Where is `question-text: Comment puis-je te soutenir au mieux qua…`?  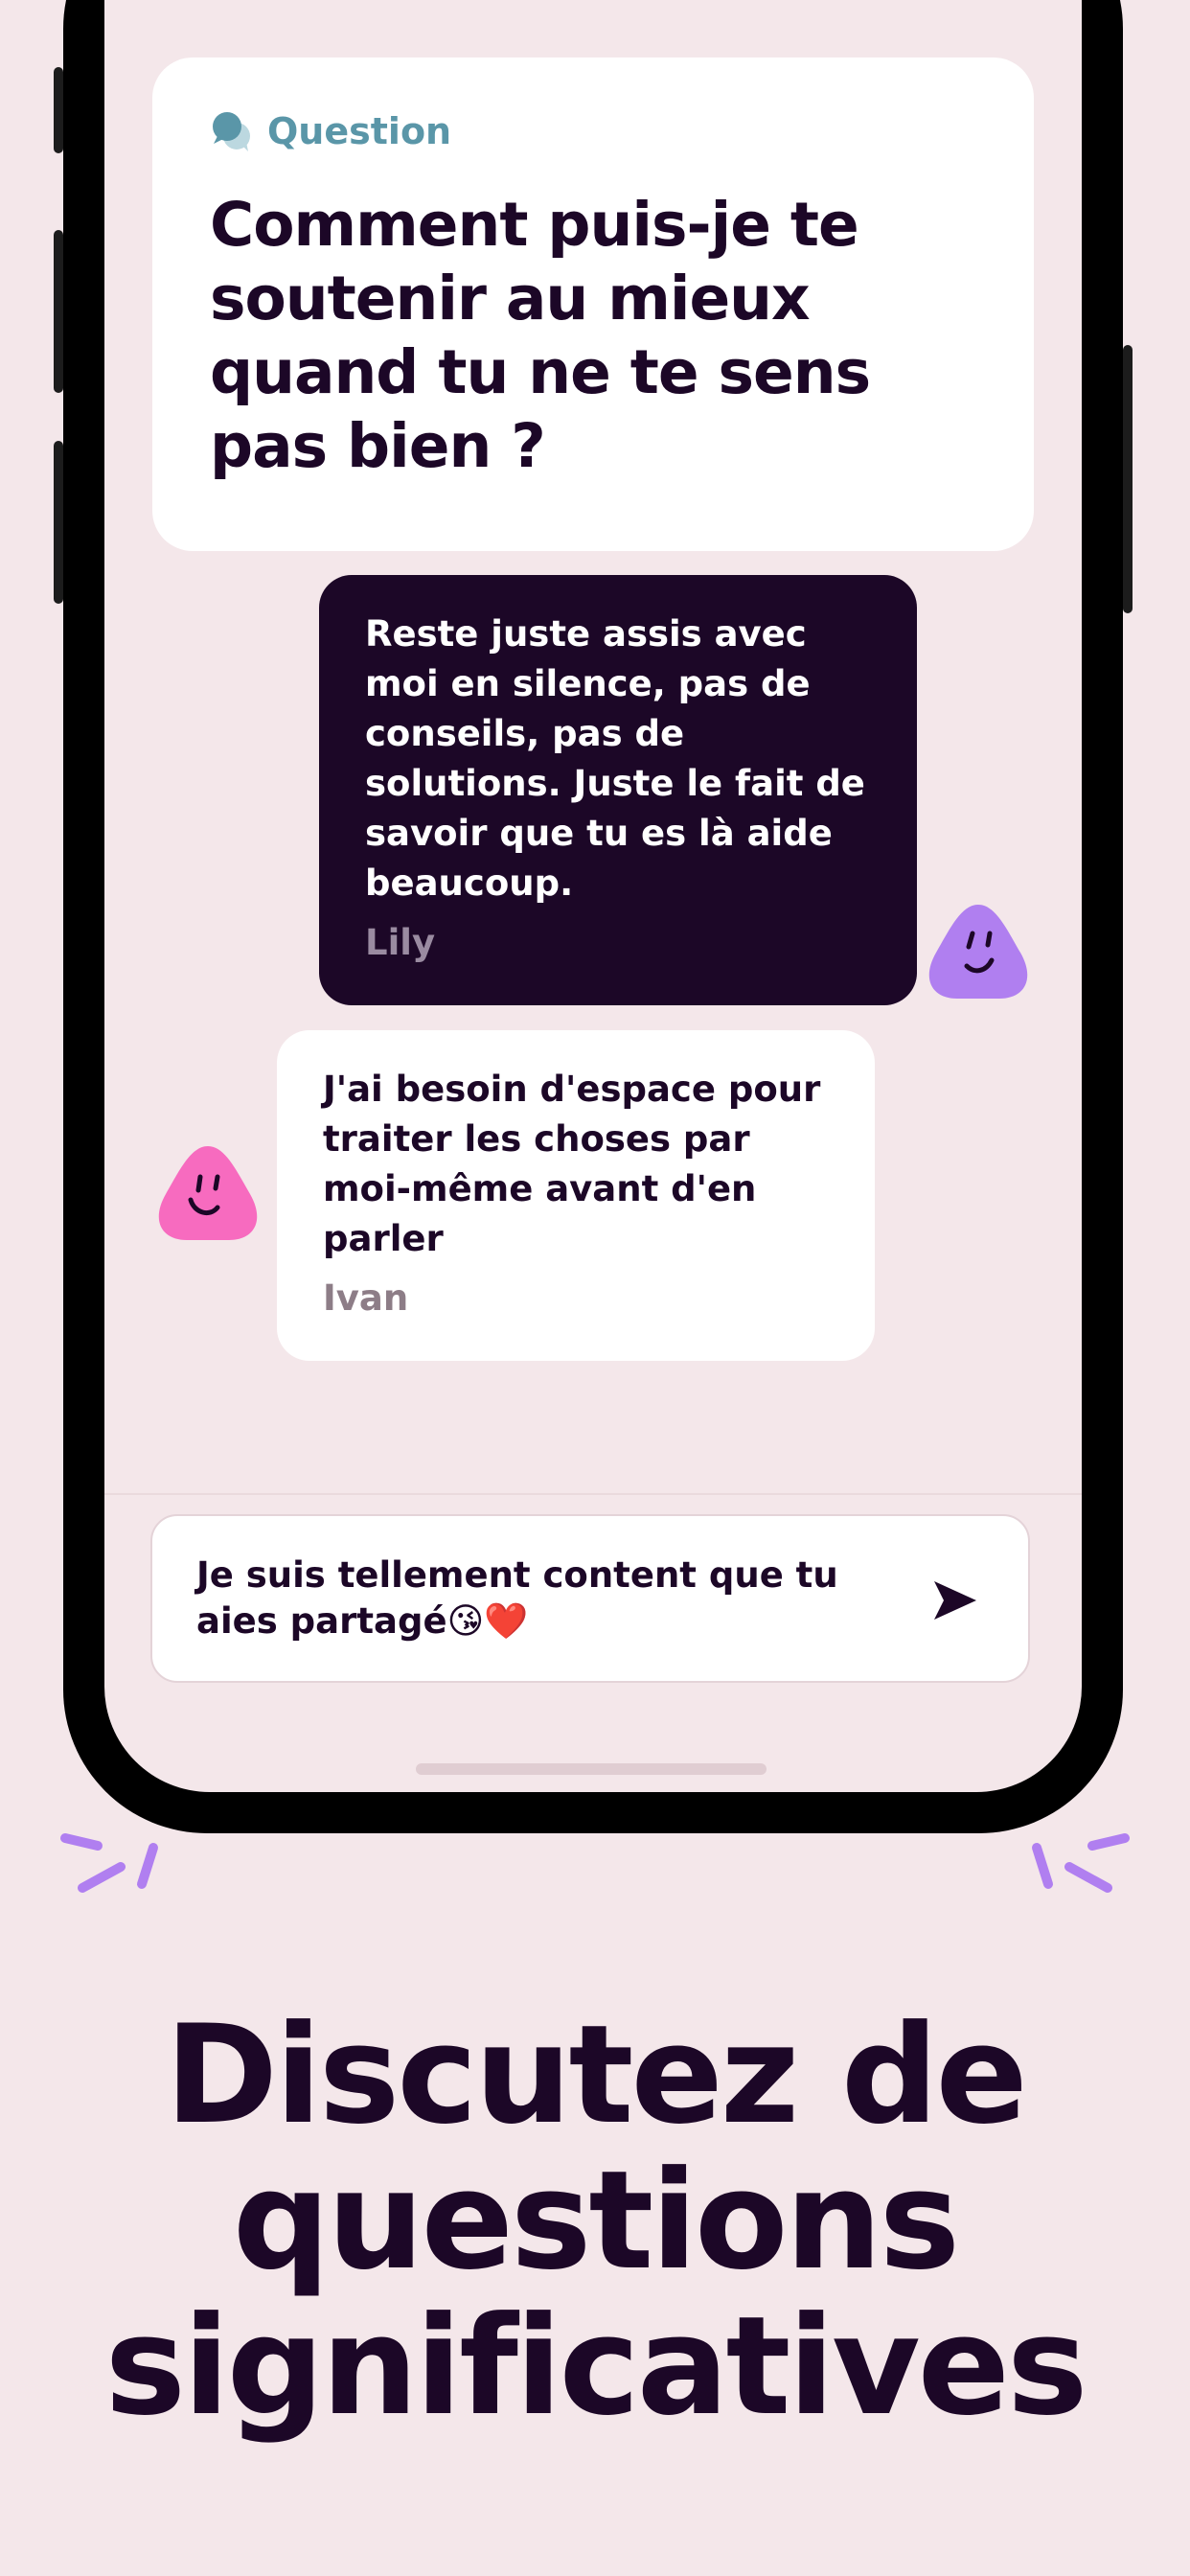
question-text: Comment puis-je te soutenir au mieux qua… is located at coordinates (541, 335).